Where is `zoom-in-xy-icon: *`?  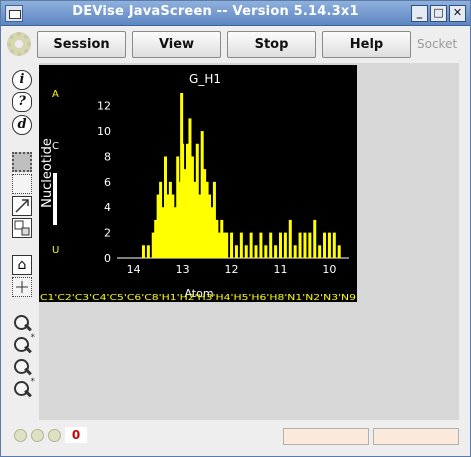
zoom-in-xy-icon: * is located at coordinates (23, 344).